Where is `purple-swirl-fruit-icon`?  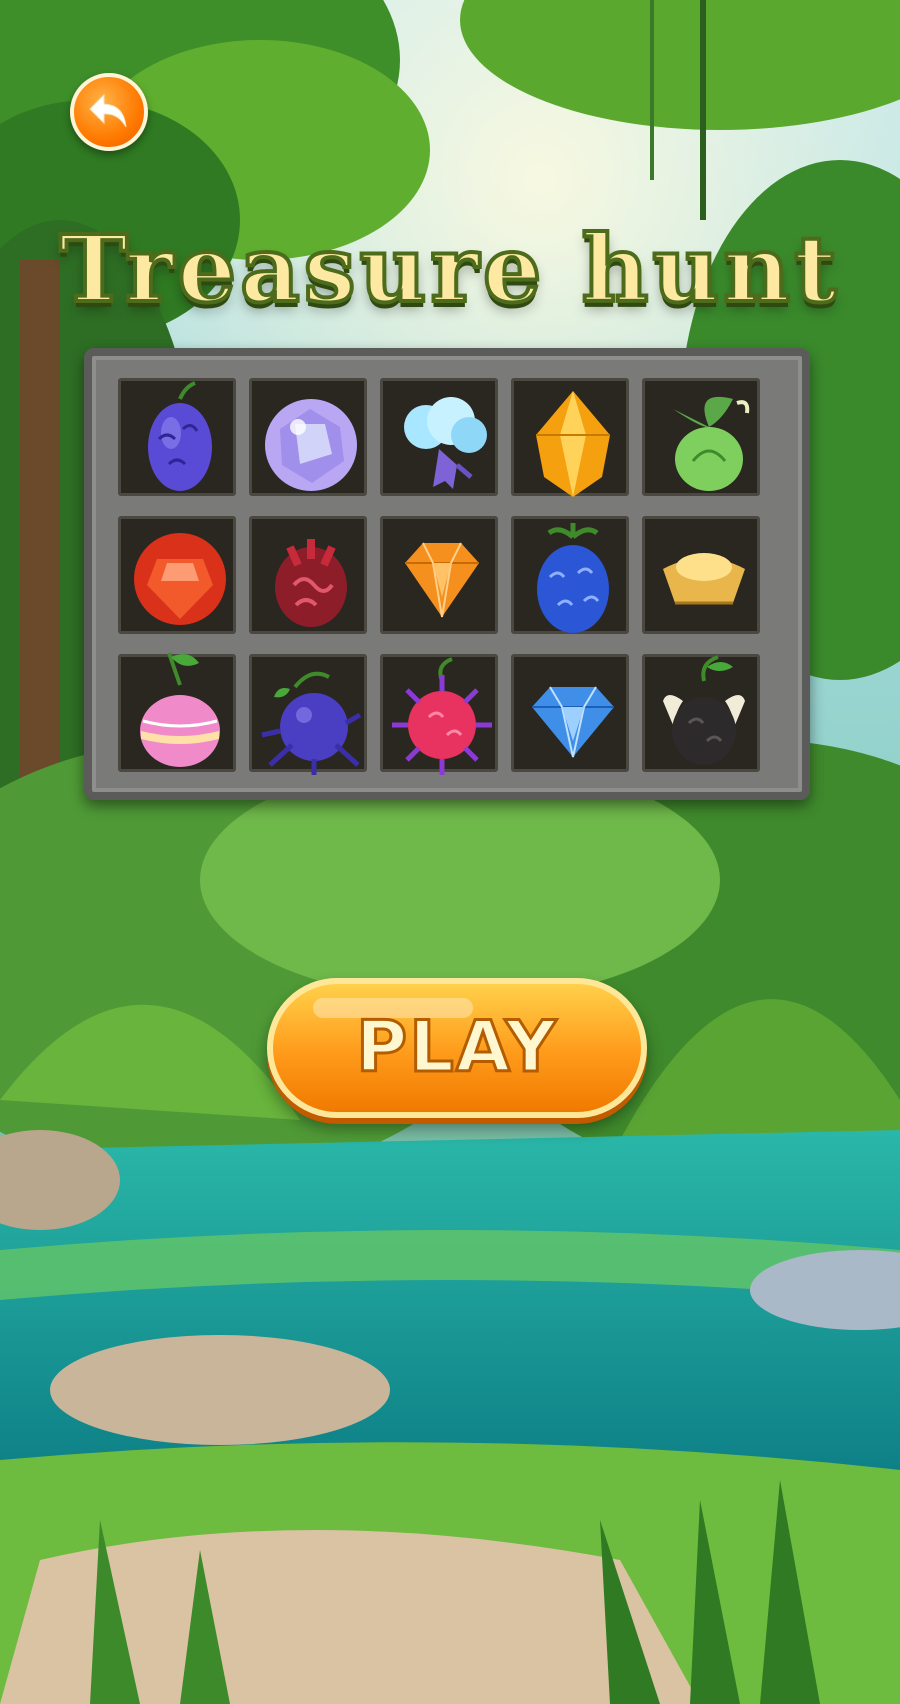
purple-swirl-fruit-icon is located at coordinates (180, 436).